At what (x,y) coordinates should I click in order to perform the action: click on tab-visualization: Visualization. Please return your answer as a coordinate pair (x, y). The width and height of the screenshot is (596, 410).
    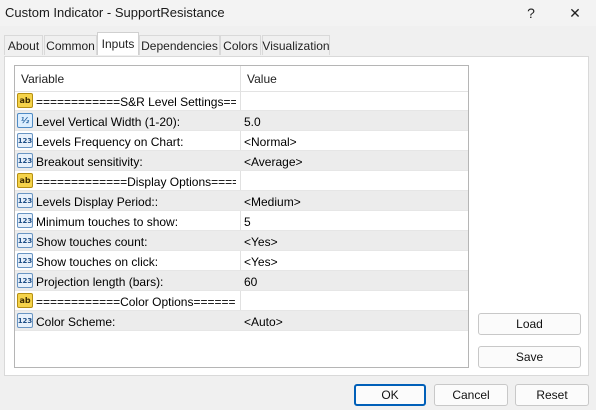
    Looking at the image, I should click on (296, 45).